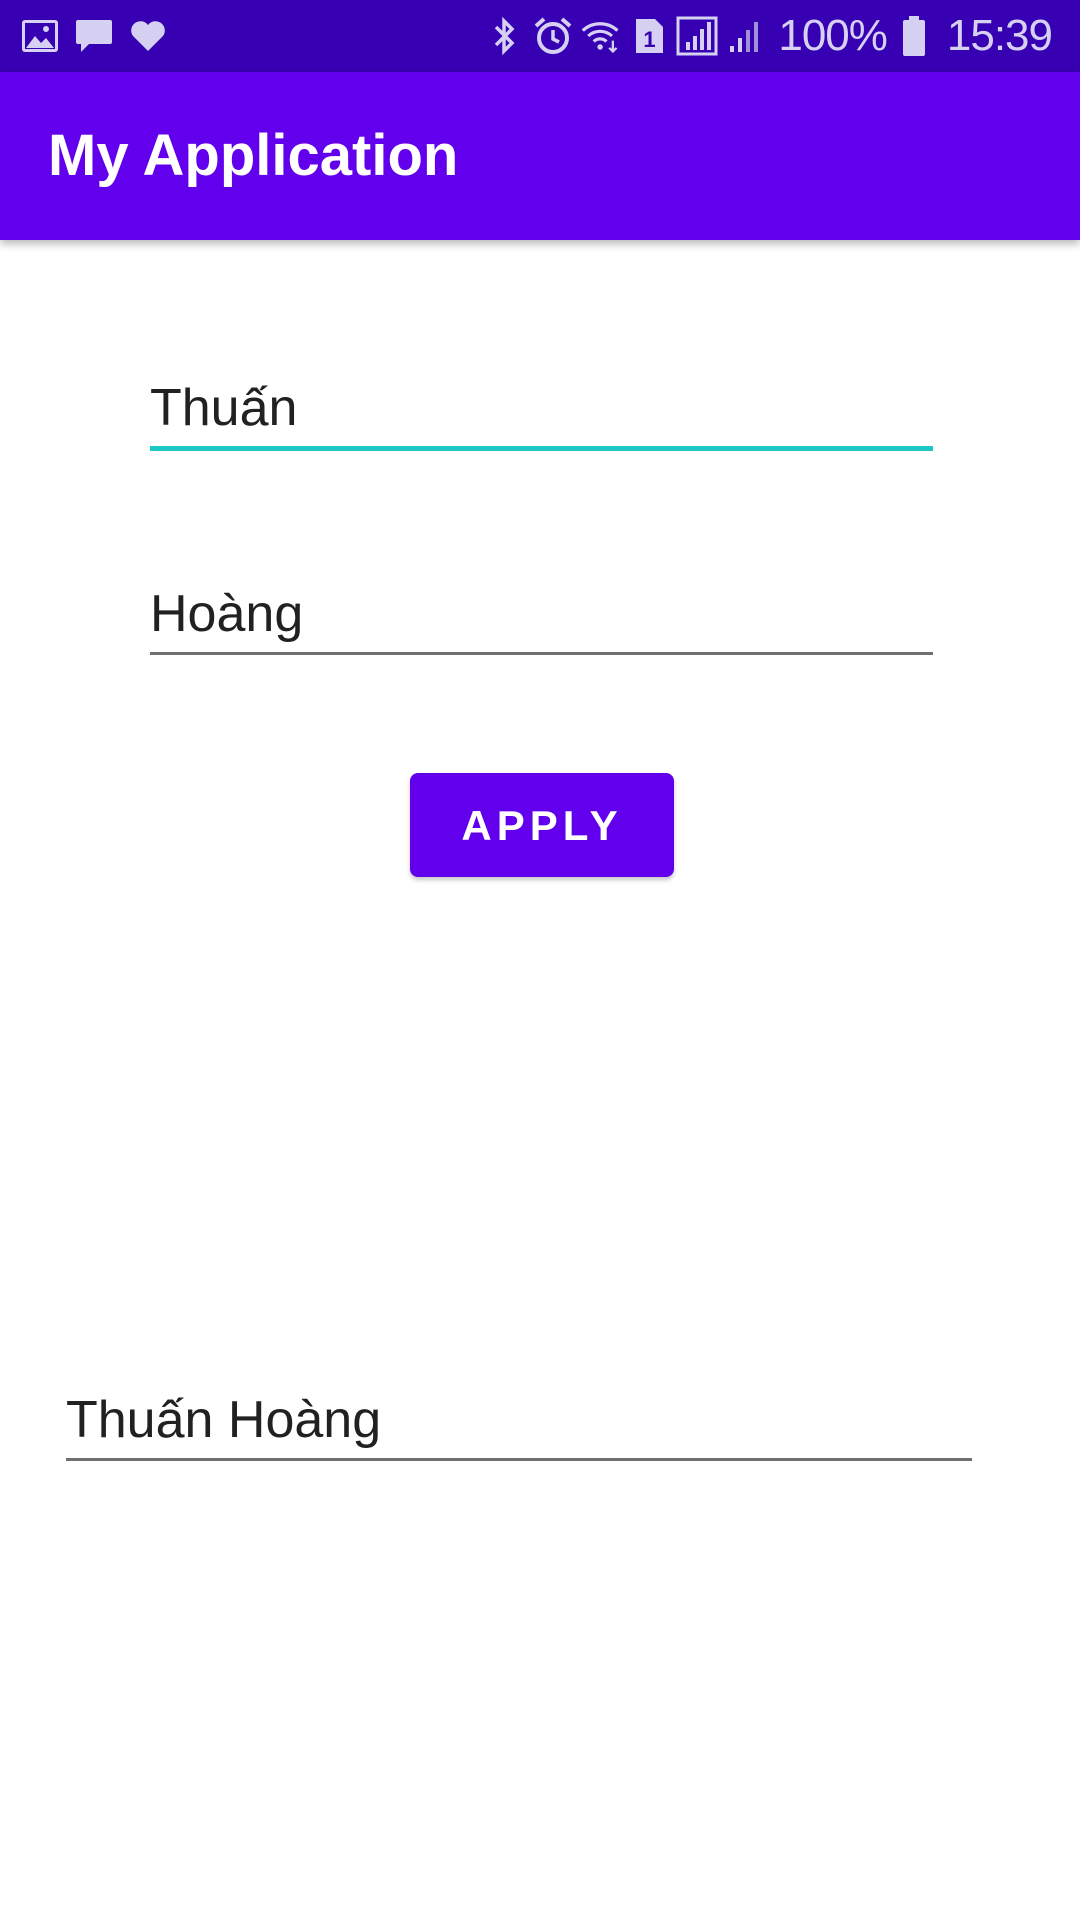 This screenshot has width=1080, height=1920. I want to click on signal-icon, so click(697, 36).